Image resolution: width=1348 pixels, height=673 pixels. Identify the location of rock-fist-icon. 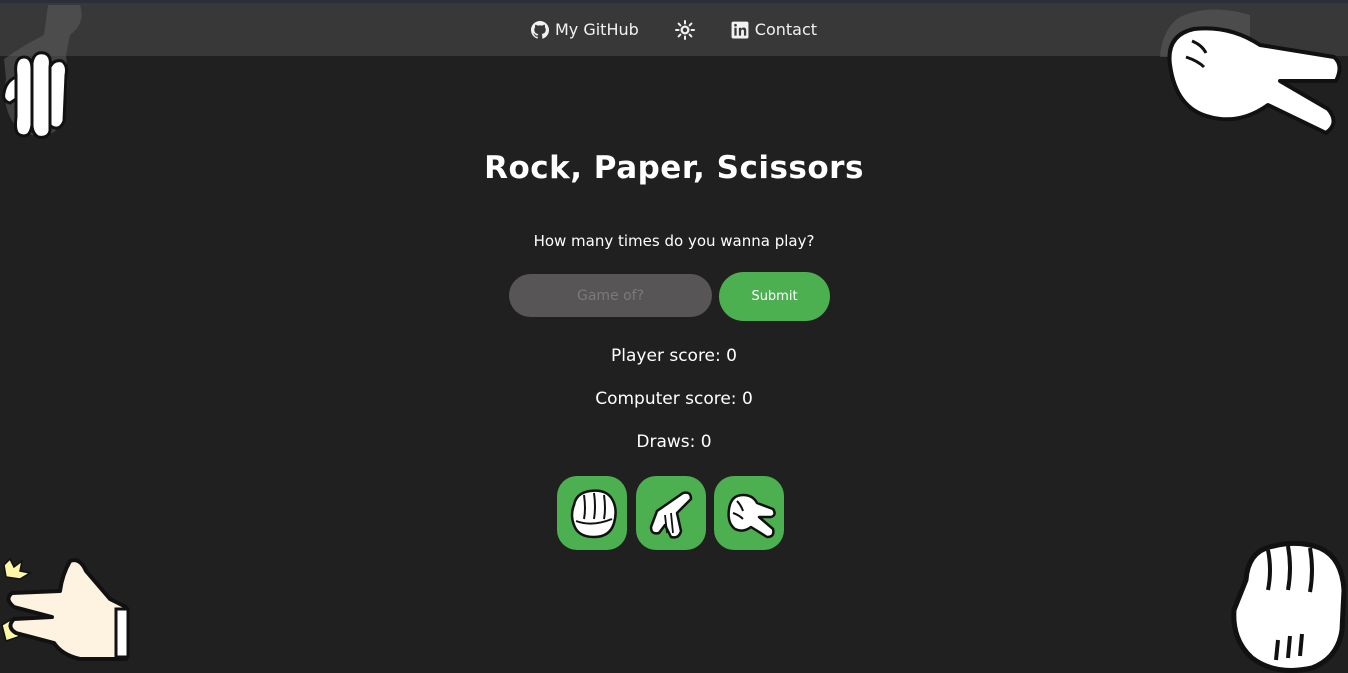
(593, 514).